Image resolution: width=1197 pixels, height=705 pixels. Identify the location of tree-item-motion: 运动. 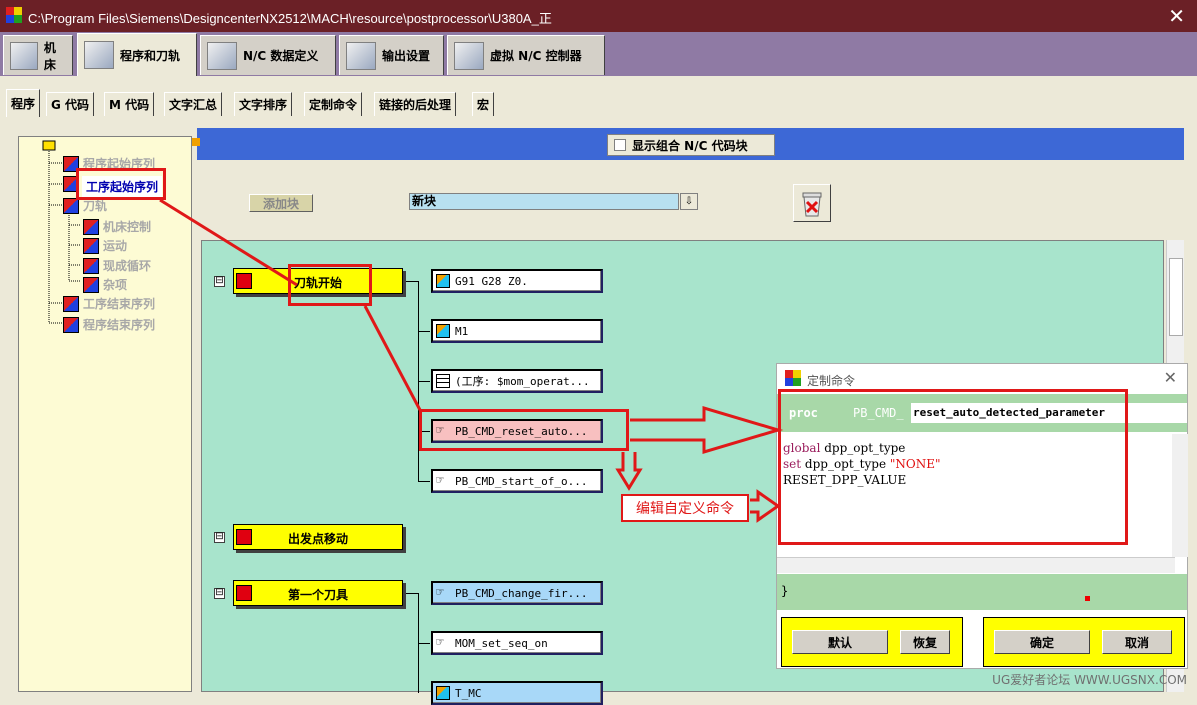
(105, 245).